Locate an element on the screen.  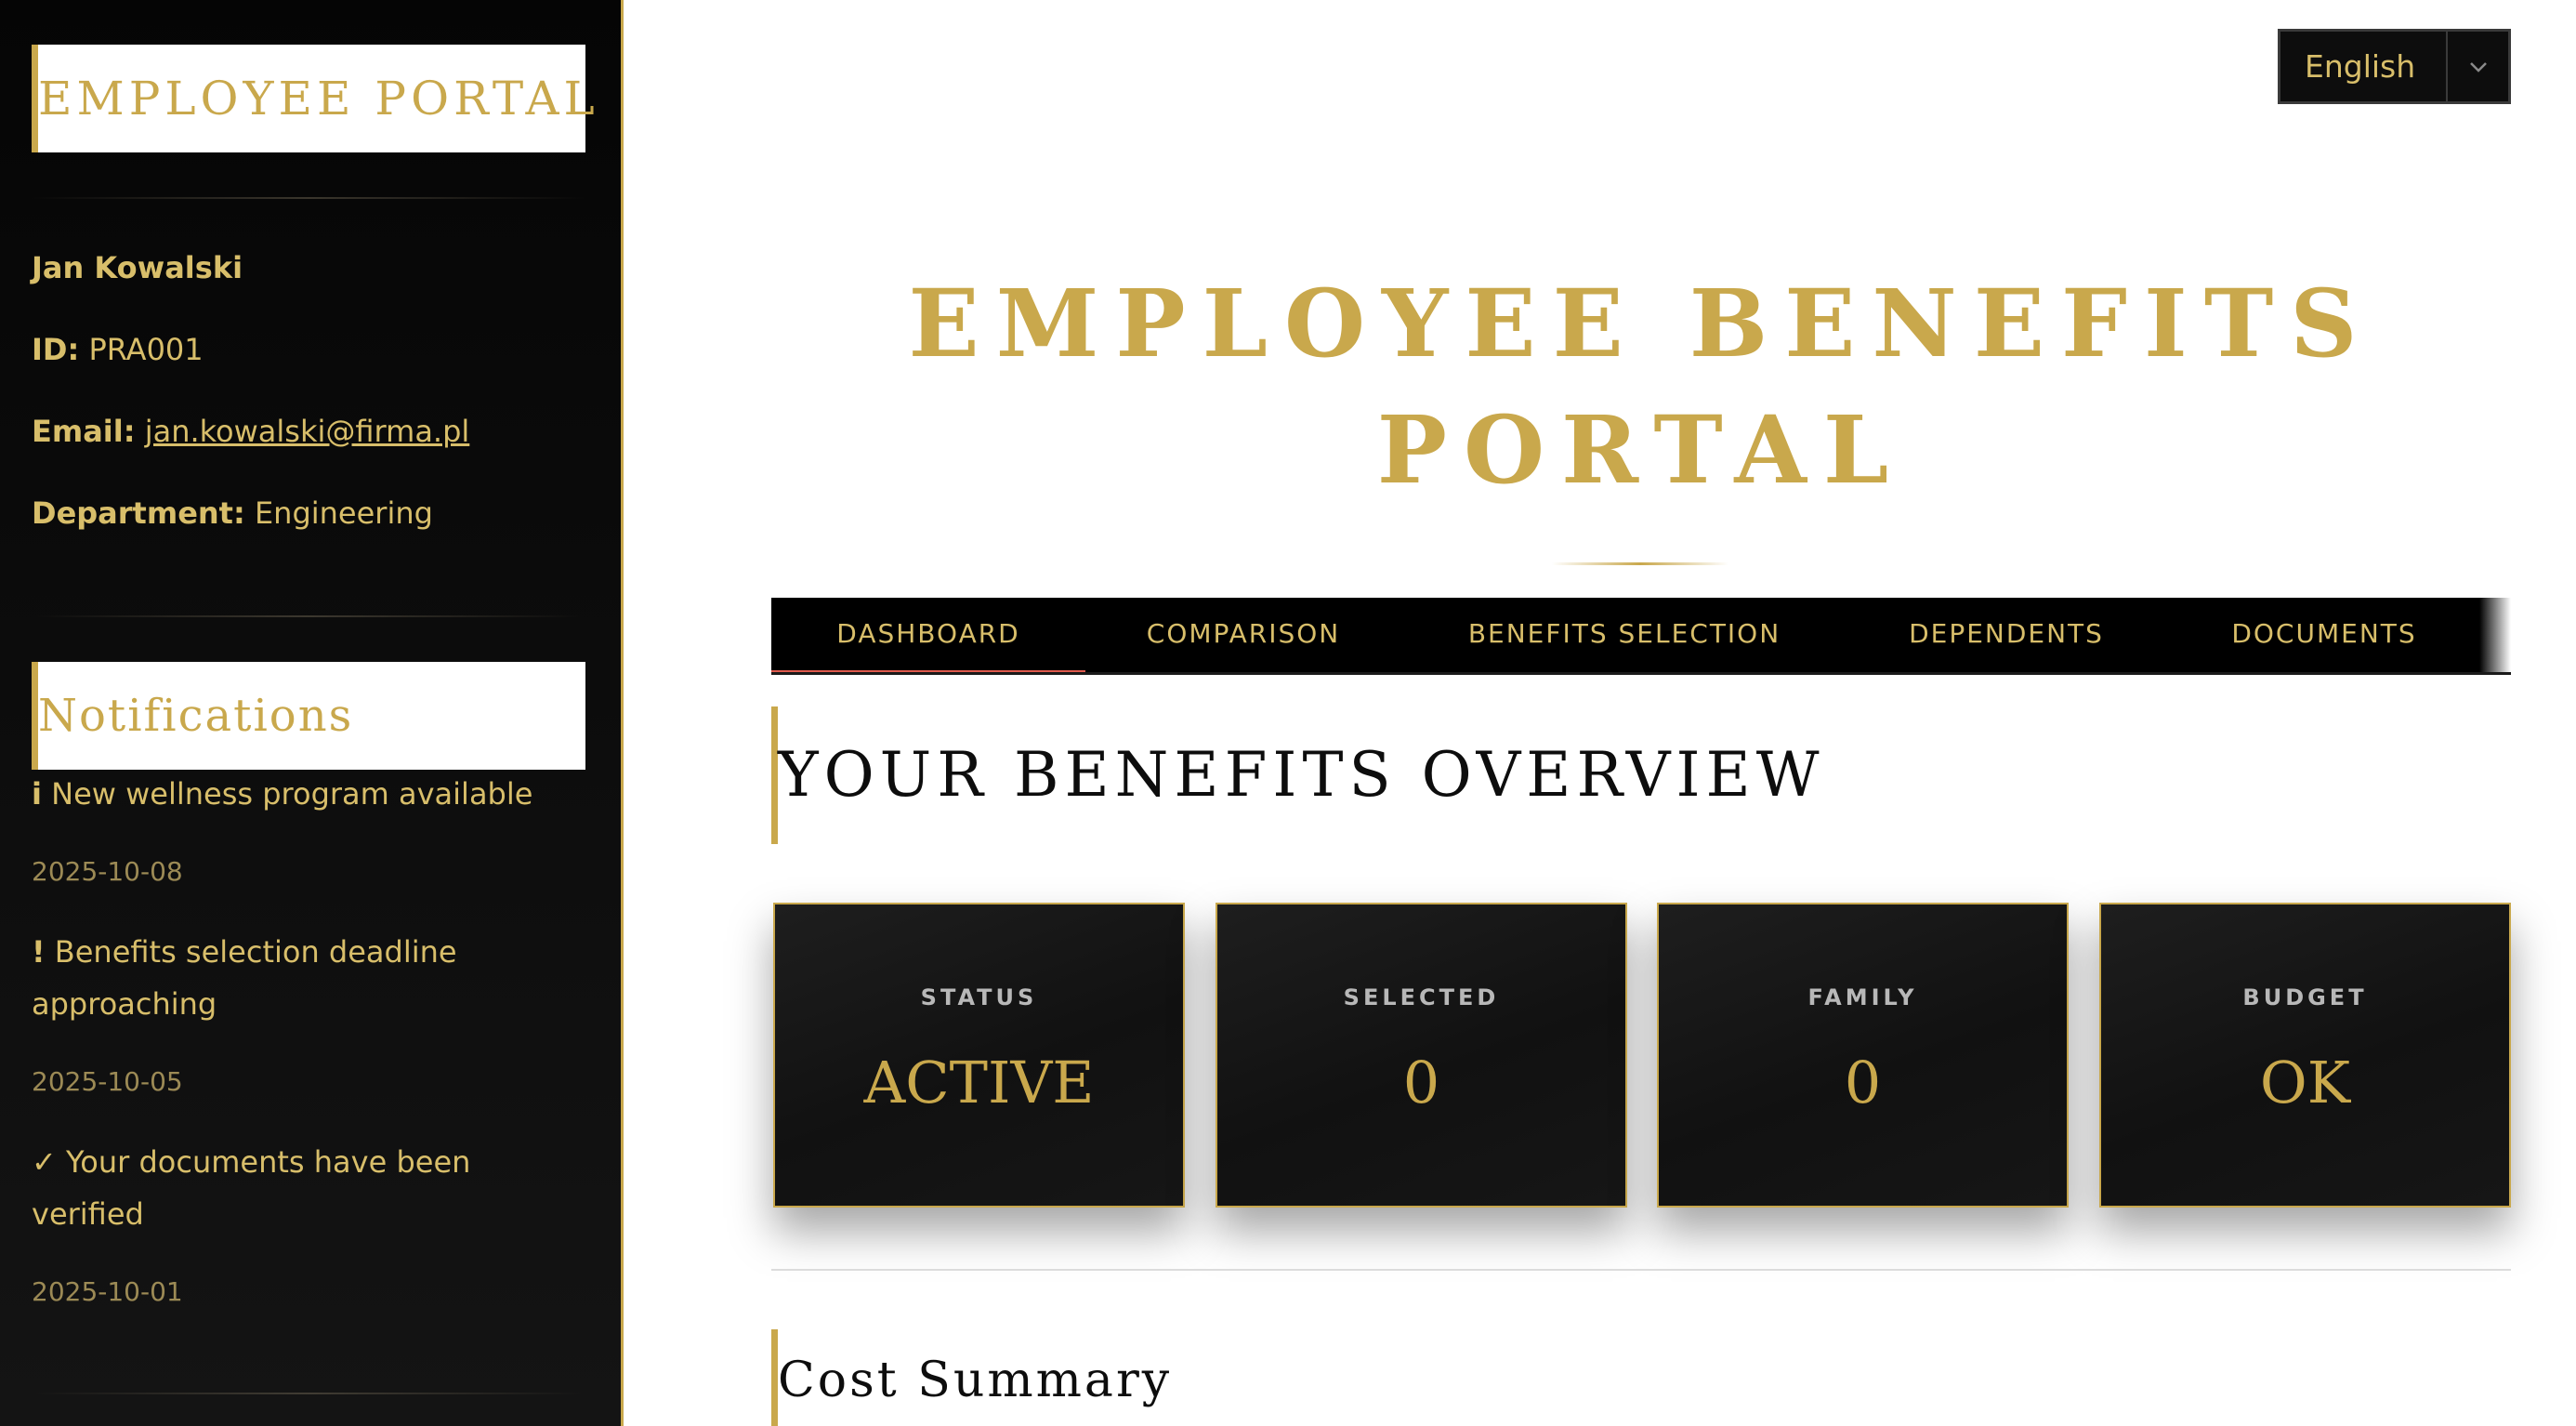
user-email: Email: jan.kowalski@firma.pl is located at coordinates (250, 431).